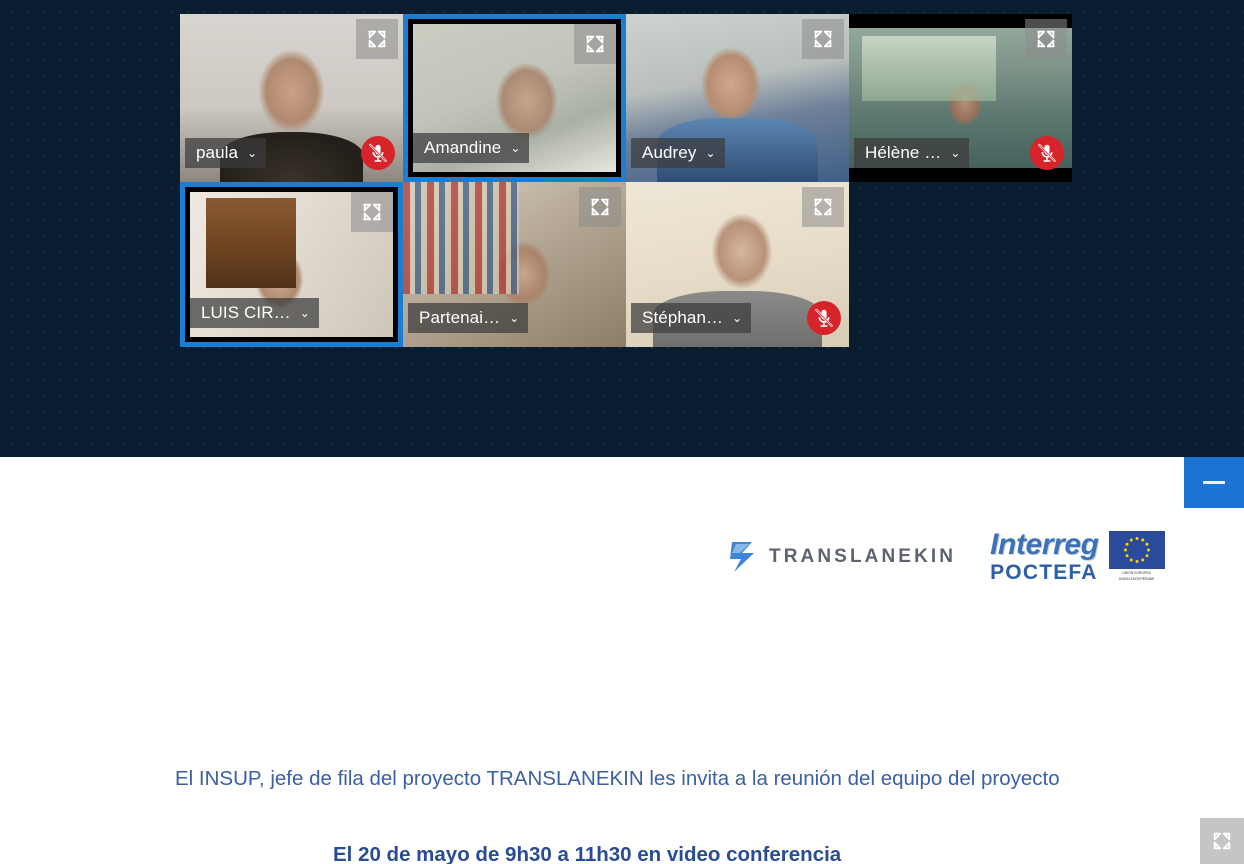  What do you see at coordinates (514, 264) in the screenshot?
I see `participant-tile: Partenai… ⌄` at bounding box center [514, 264].